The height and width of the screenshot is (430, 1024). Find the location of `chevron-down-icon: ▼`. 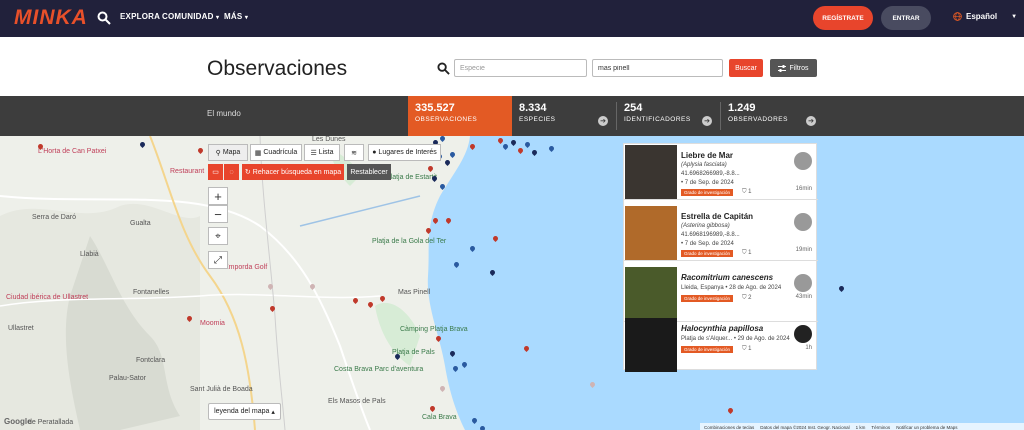

chevron-down-icon: ▼ is located at coordinates (1014, 16).